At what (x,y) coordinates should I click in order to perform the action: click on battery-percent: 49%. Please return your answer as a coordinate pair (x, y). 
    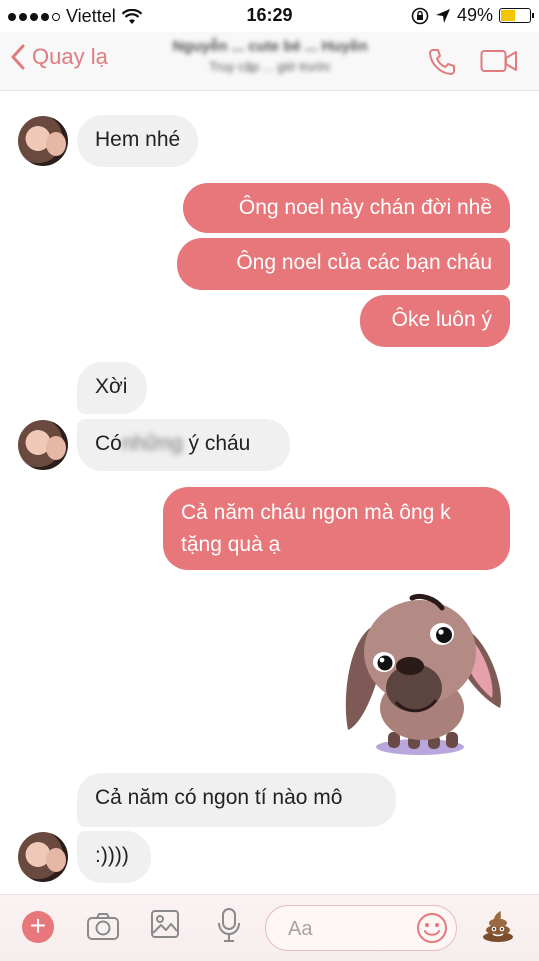
    Looking at the image, I should click on (474, 15).